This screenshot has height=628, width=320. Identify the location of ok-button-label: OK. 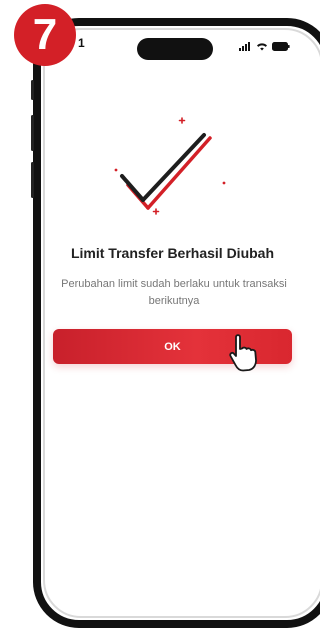
(172, 346).